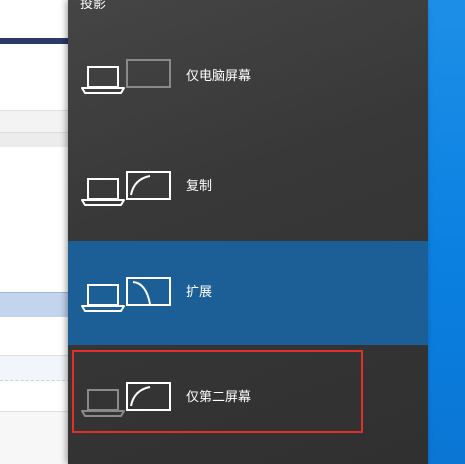 This screenshot has width=465, height=464. Describe the element at coordinates (35, 77) in the screenshot. I see `bg-content` at that location.